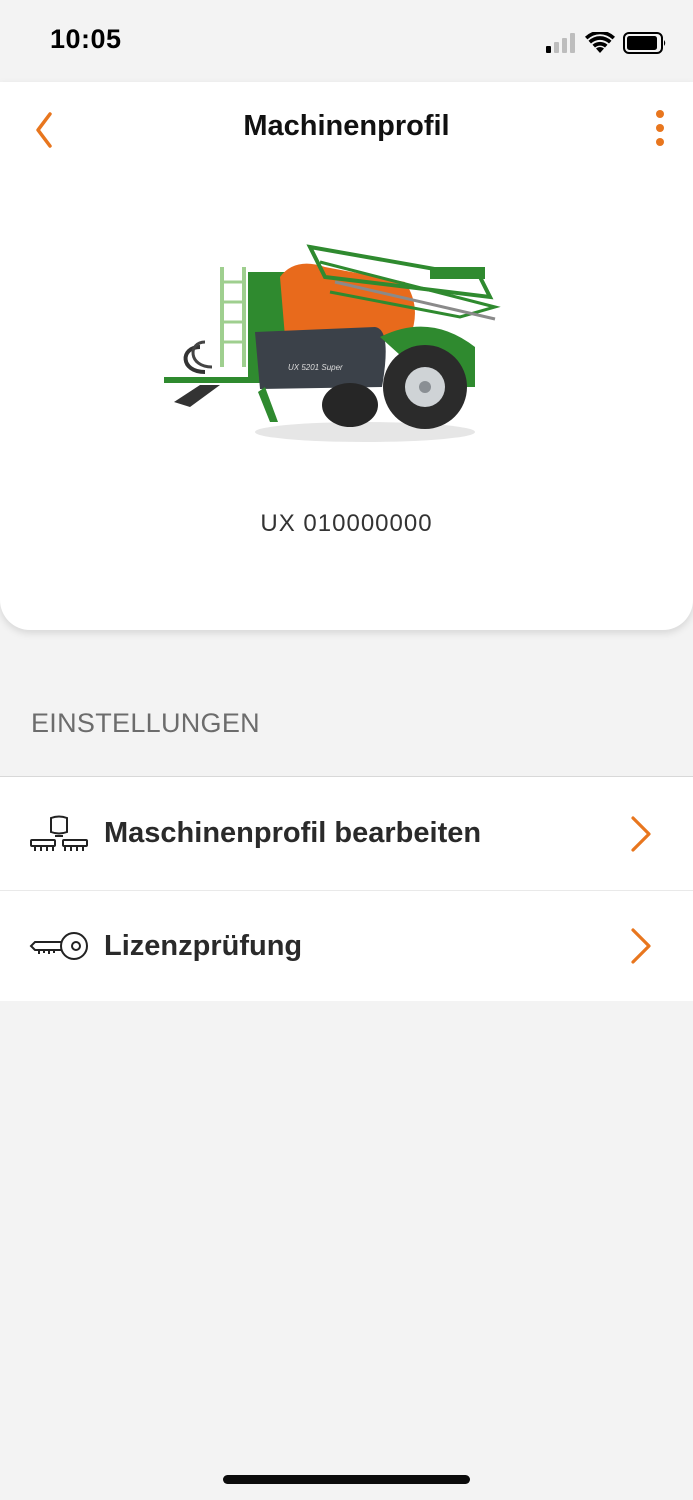  I want to click on more-menu-button, so click(660, 130).